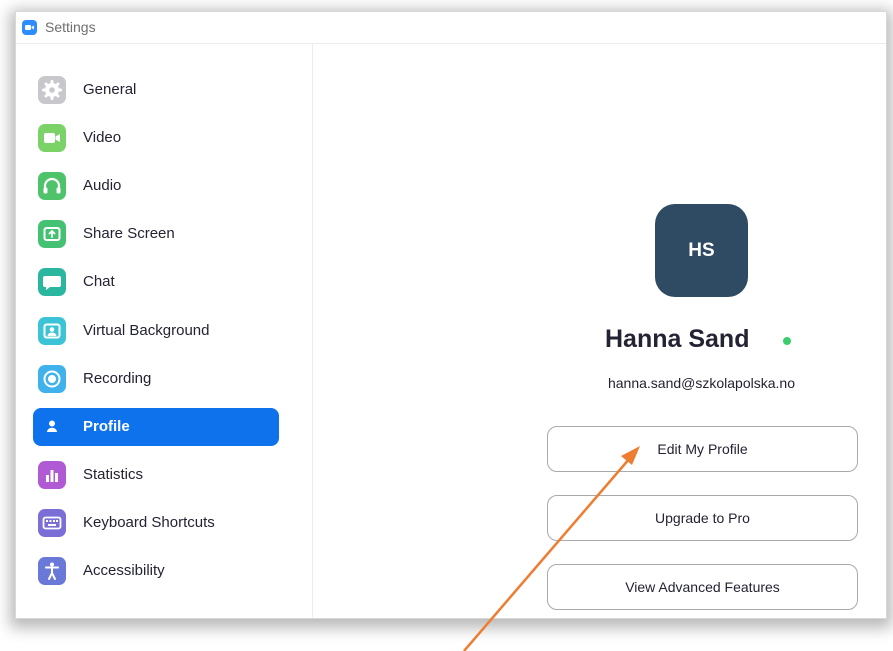 The image size is (893, 651). Describe the element at coordinates (156, 282) in the screenshot. I see `sidebar-item-chat: Chat` at that location.